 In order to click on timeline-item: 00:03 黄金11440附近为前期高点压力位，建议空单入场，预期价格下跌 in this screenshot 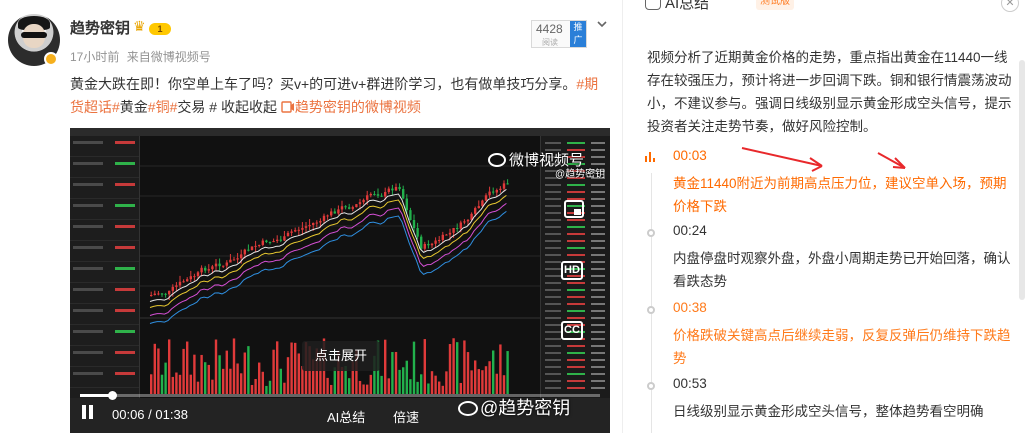, I will do `click(831, 183)`.